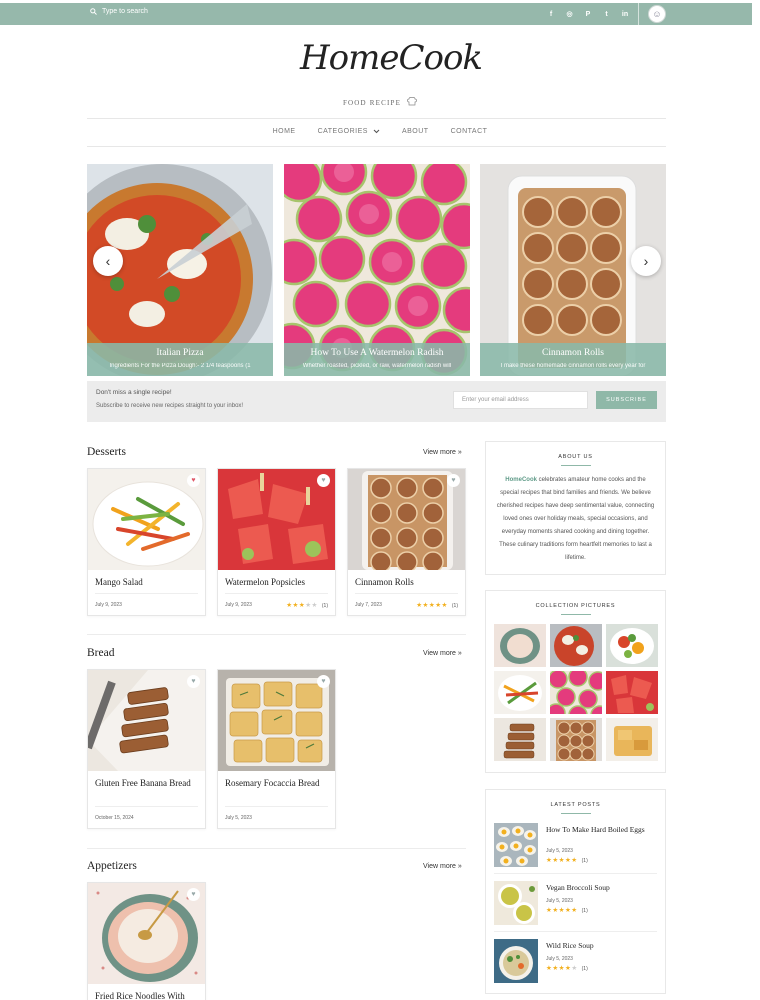 The height and width of the screenshot is (1000, 760). I want to click on slide-title: How To Use A Watermelon Radish, so click(377, 353).